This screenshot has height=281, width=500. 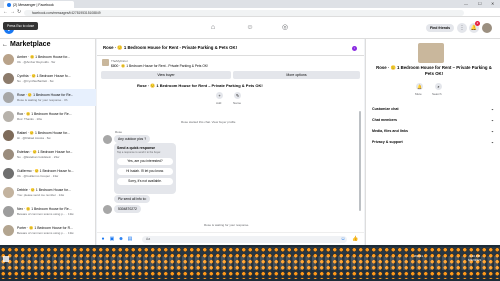 What do you see at coordinates (145, 161) in the screenshot?
I see `quick-reply-1: Yes, are you interested?` at bounding box center [145, 161].